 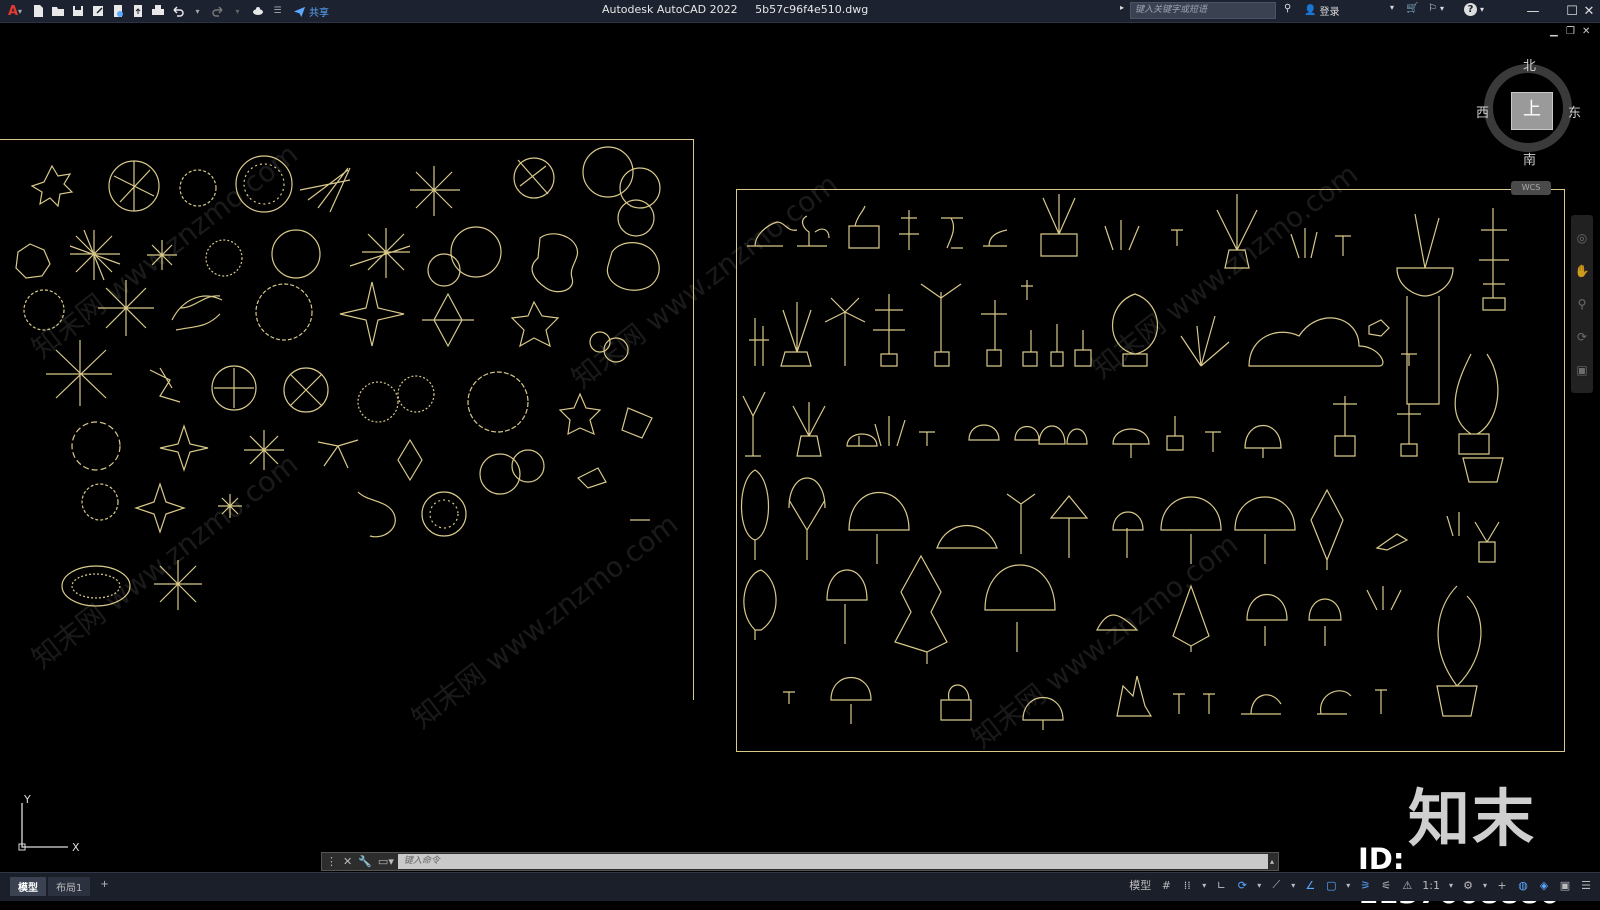 I want to click on hardware-acceleration-icon: ◈, so click(x=1544, y=885).